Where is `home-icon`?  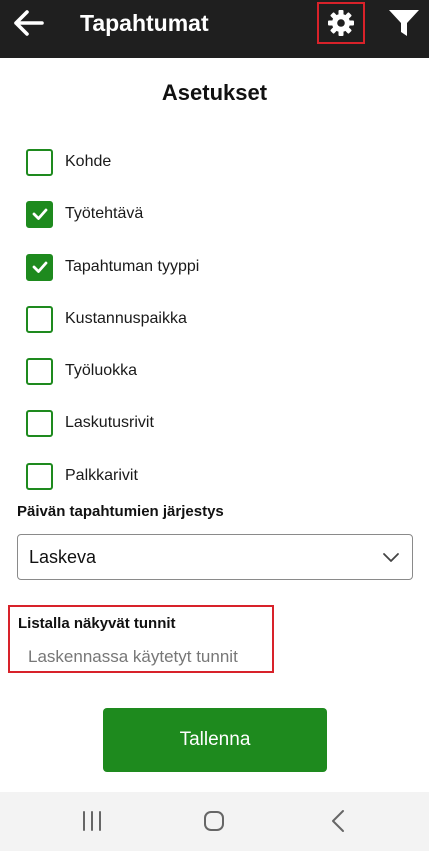 home-icon is located at coordinates (214, 821).